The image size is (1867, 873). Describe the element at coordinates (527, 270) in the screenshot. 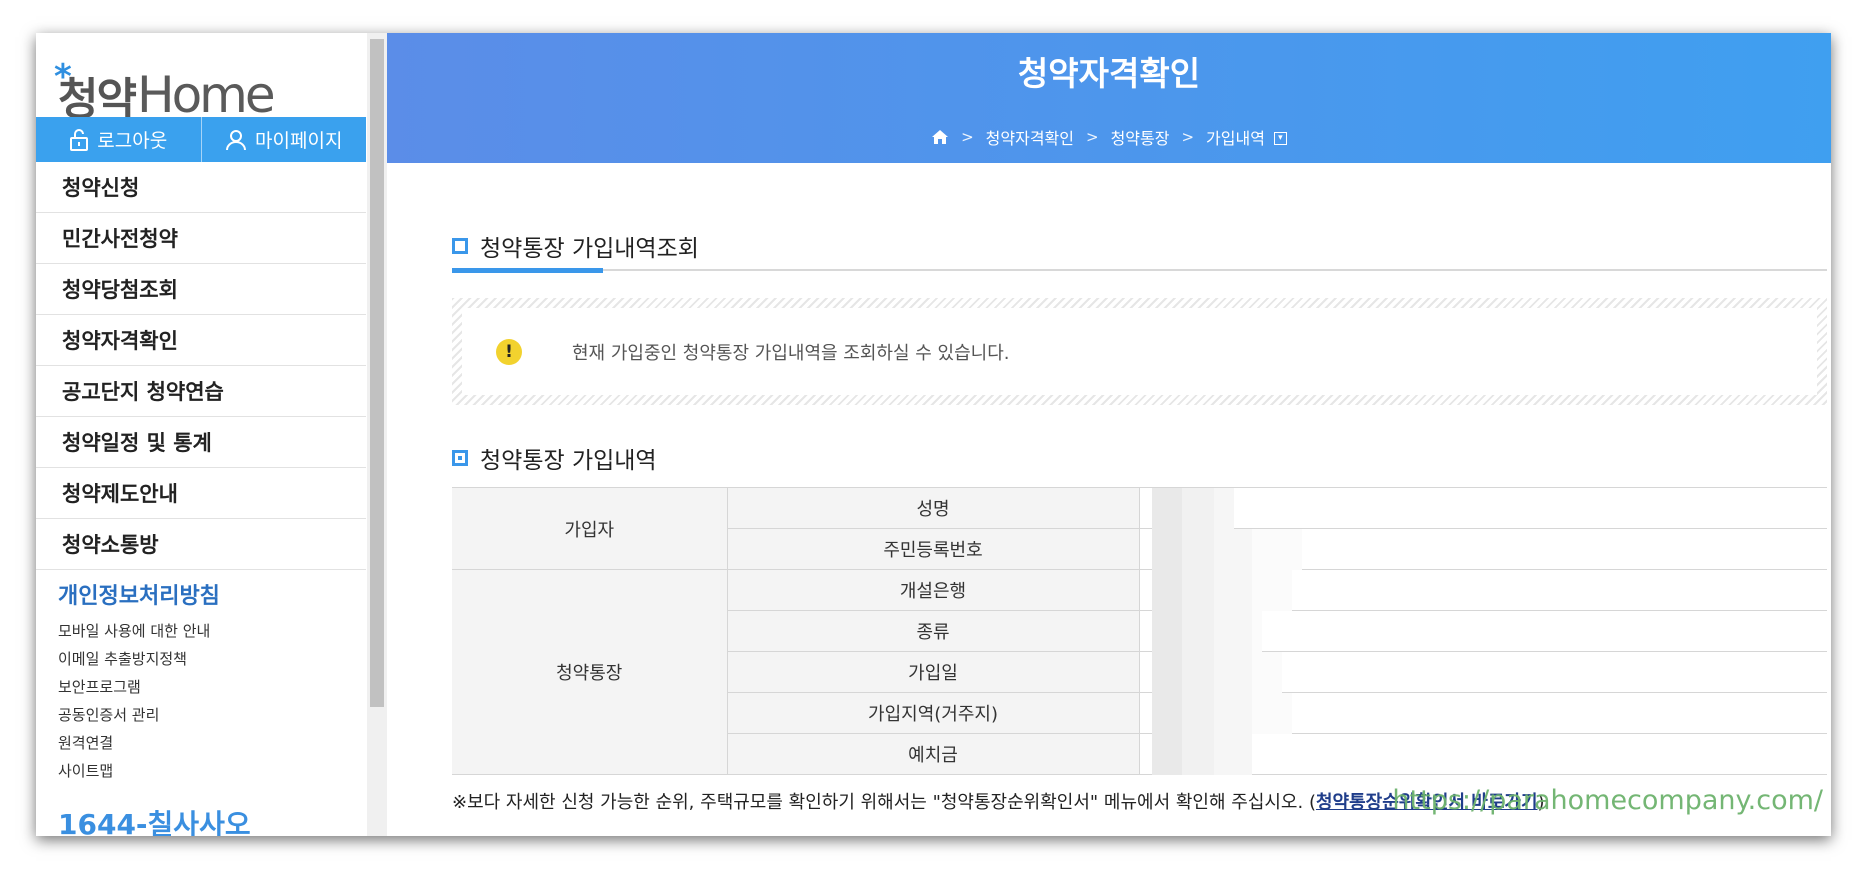

I see `tab-active-indicator` at that location.